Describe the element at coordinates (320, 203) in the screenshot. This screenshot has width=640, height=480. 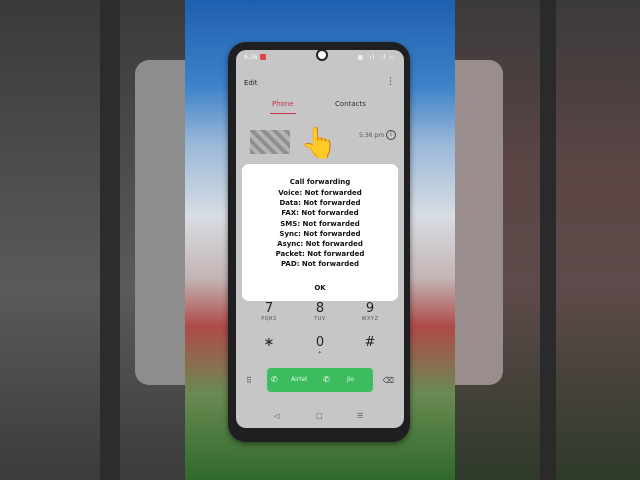
I see `status-data: Data: Not forwarded` at that location.